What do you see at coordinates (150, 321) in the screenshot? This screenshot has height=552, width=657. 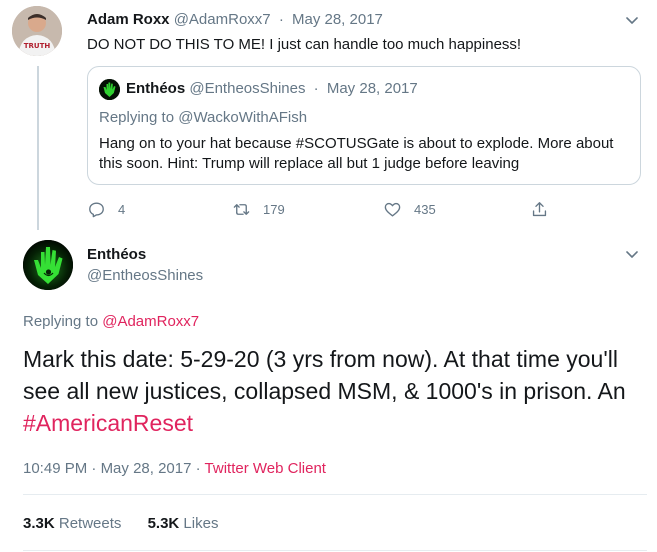 I see `replying-handle-link: @AdamRoxx7` at bounding box center [150, 321].